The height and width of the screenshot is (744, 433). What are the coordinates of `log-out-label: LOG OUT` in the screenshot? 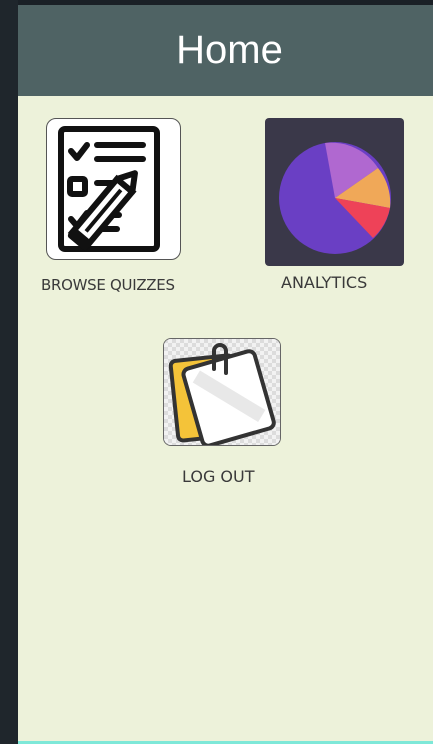 It's located at (218, 476).